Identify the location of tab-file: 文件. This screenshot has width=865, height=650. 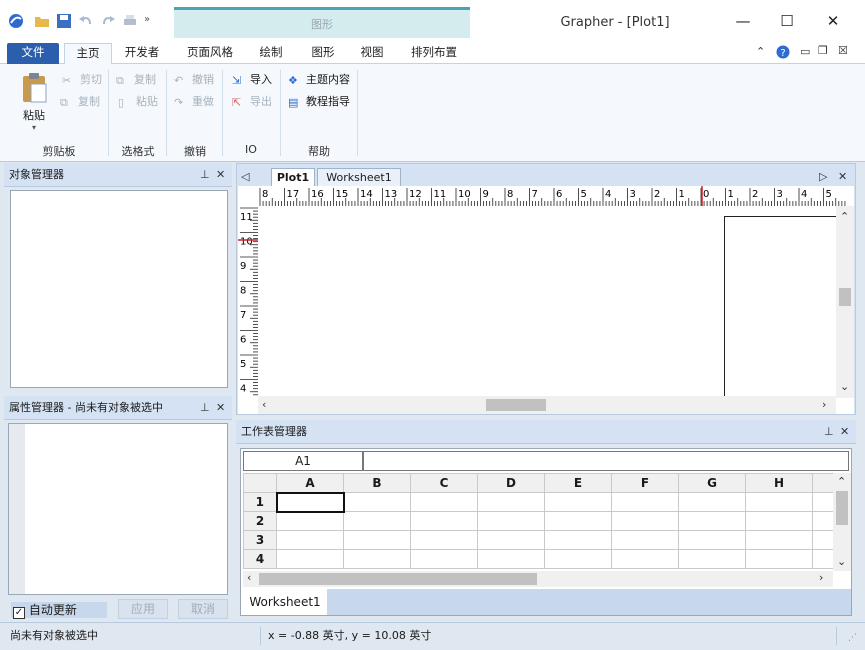
(33, 53).